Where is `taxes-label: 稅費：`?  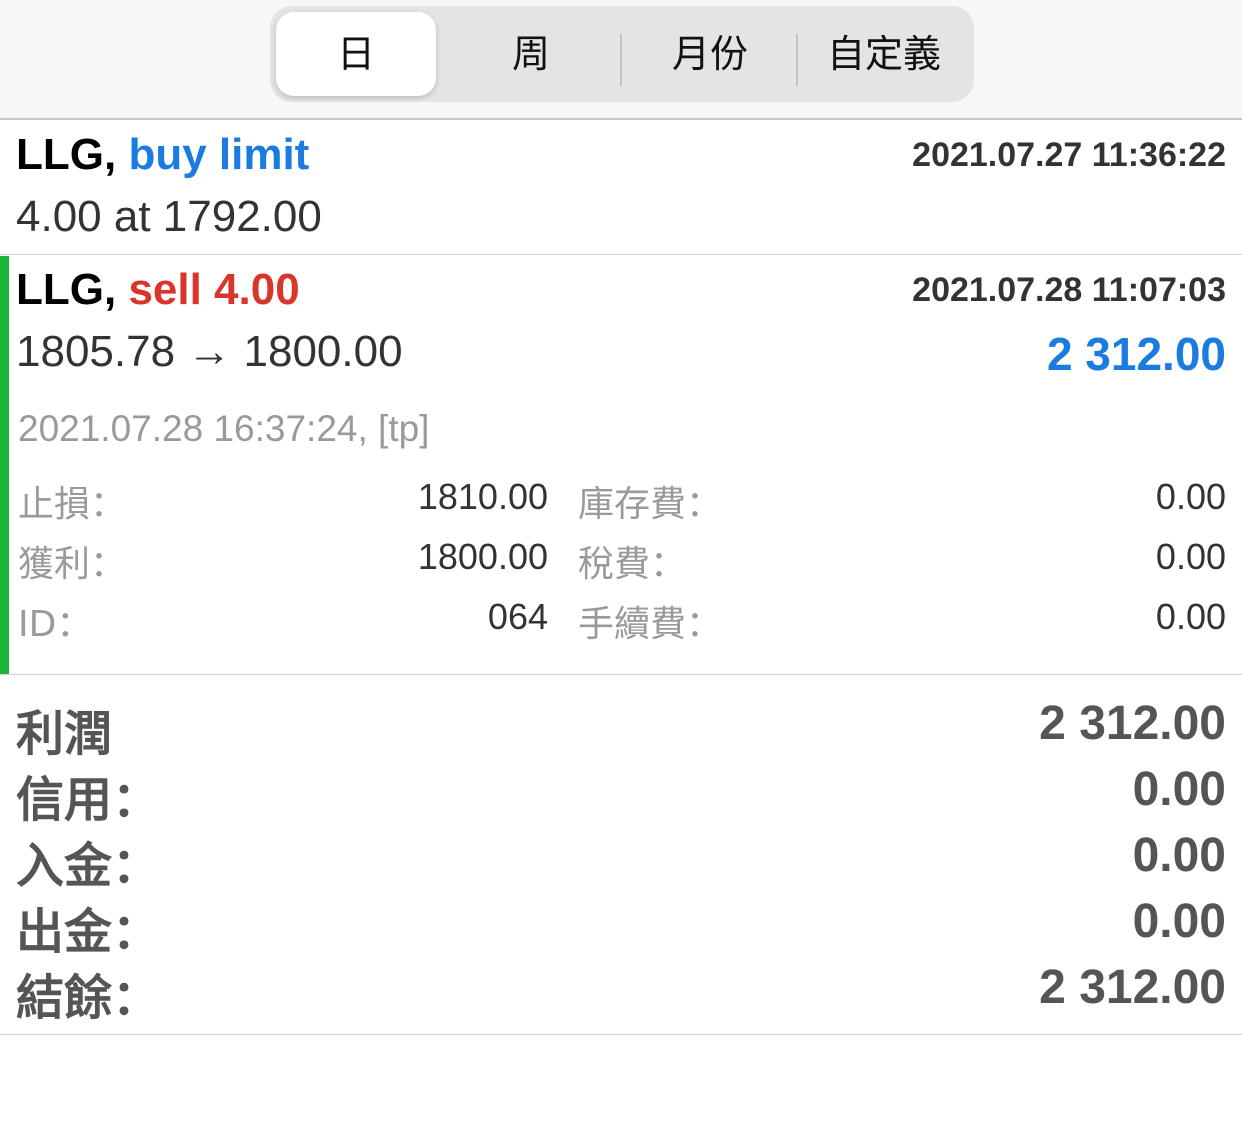
taxes-label: 稅費： is located at coordinates (632, 564).